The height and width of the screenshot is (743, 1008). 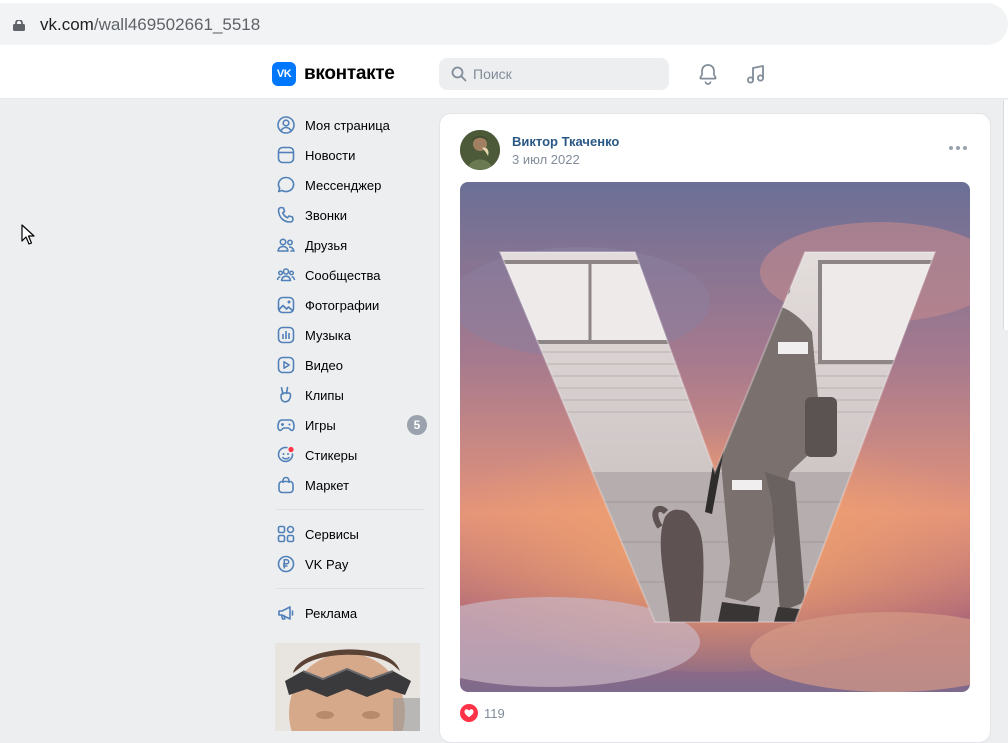 I want to click on heart-icon, so click(x=469, y=713).